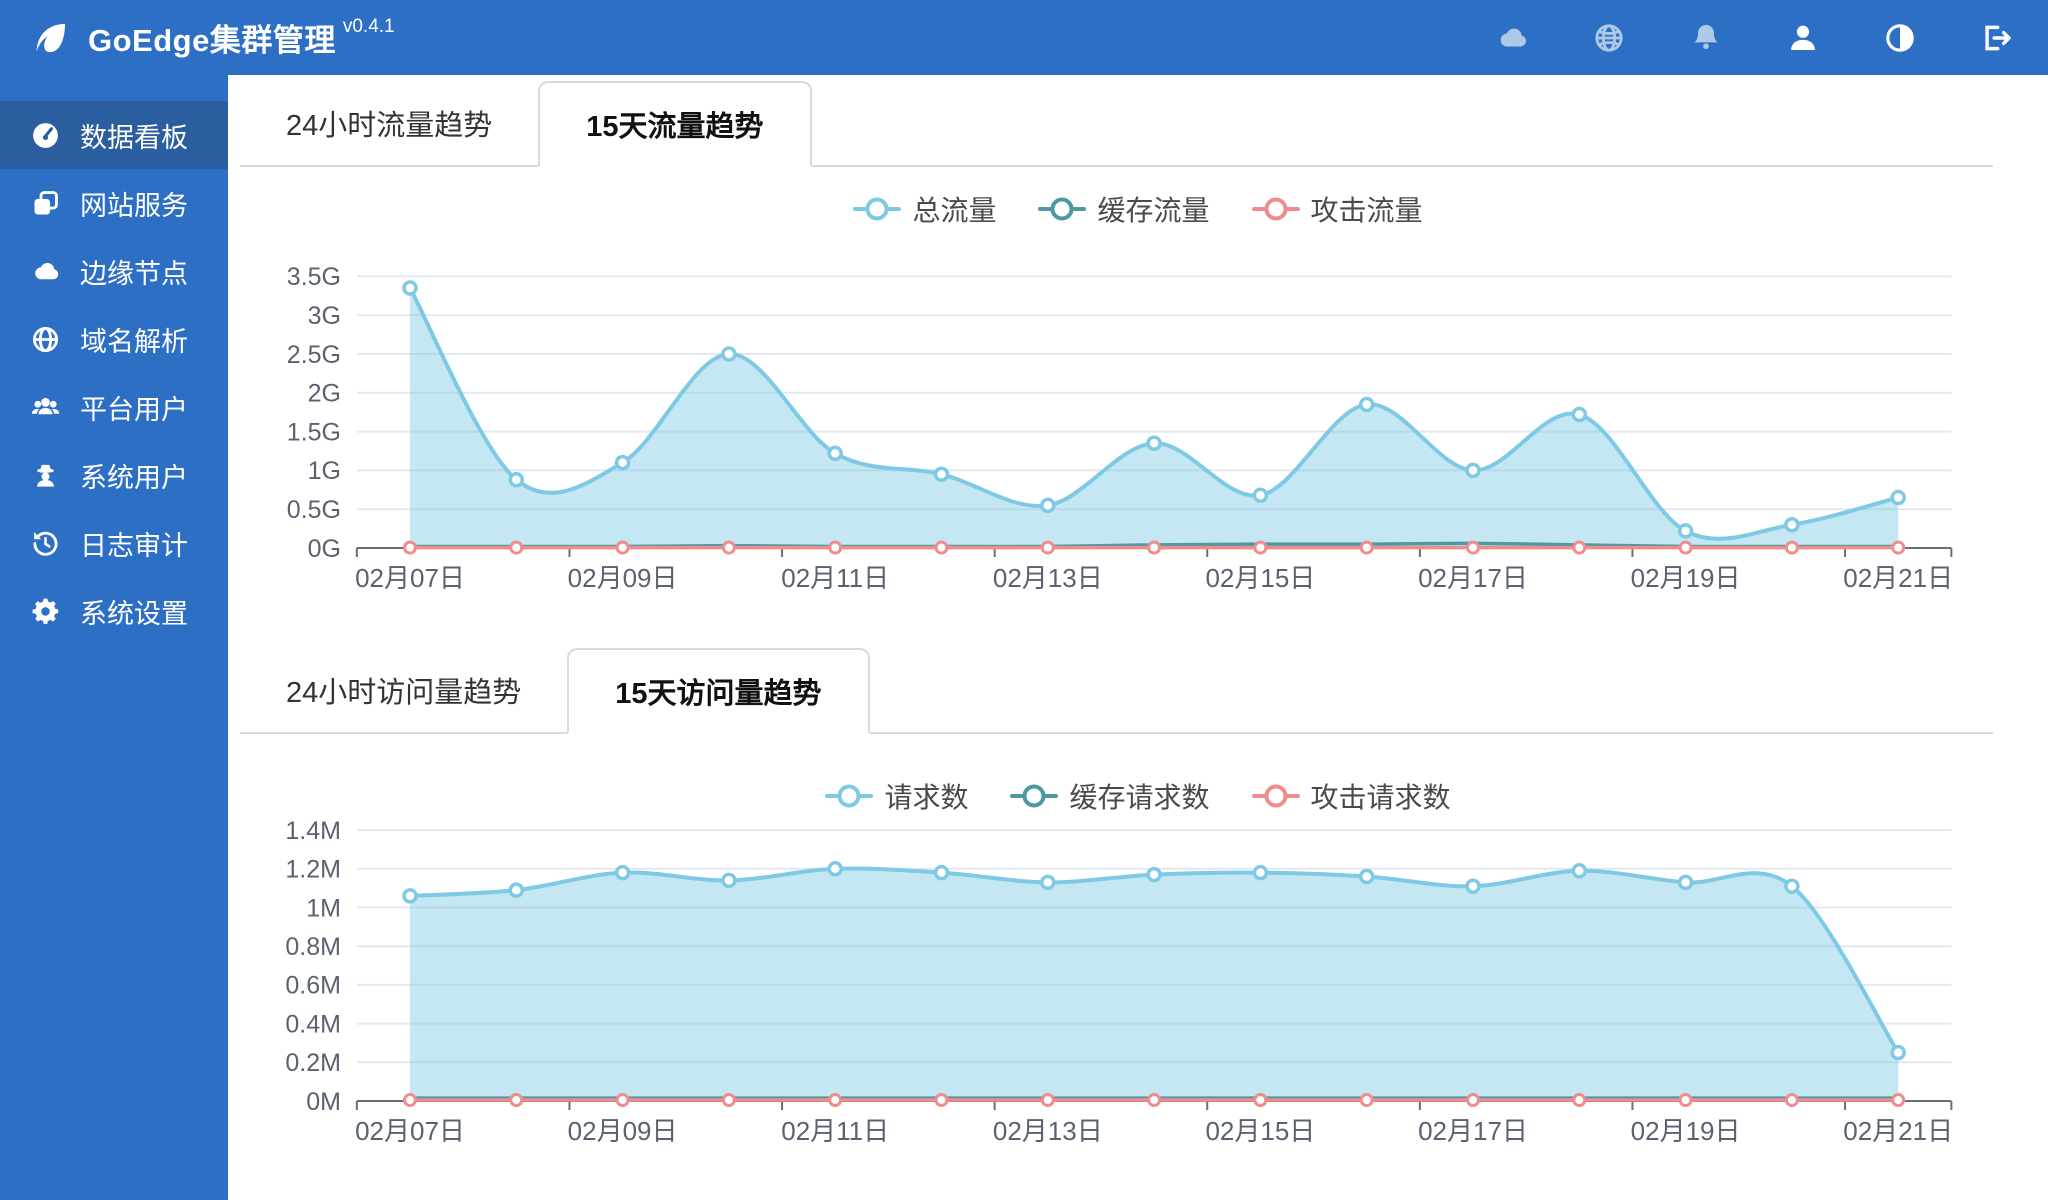  I want to click on svg-text: 0G, so click(324, 549).